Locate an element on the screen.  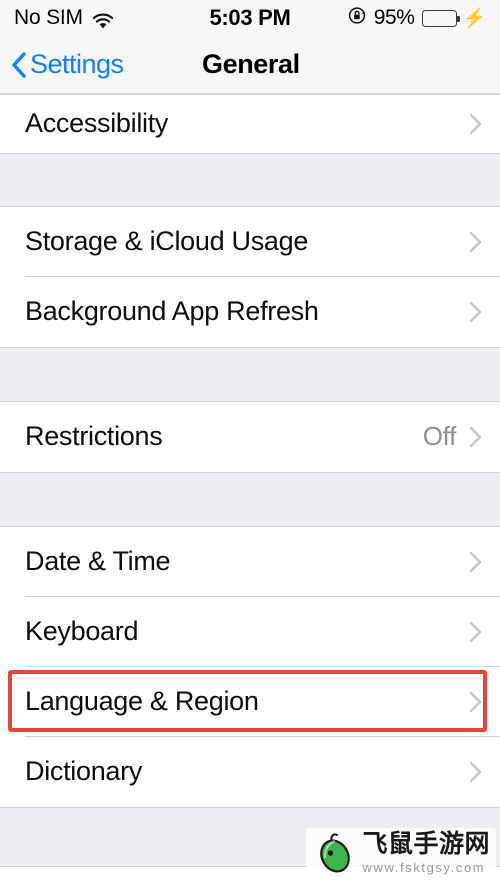
watermark-site-name: 飞鼠手游网 is located at coordinates (426, 844).